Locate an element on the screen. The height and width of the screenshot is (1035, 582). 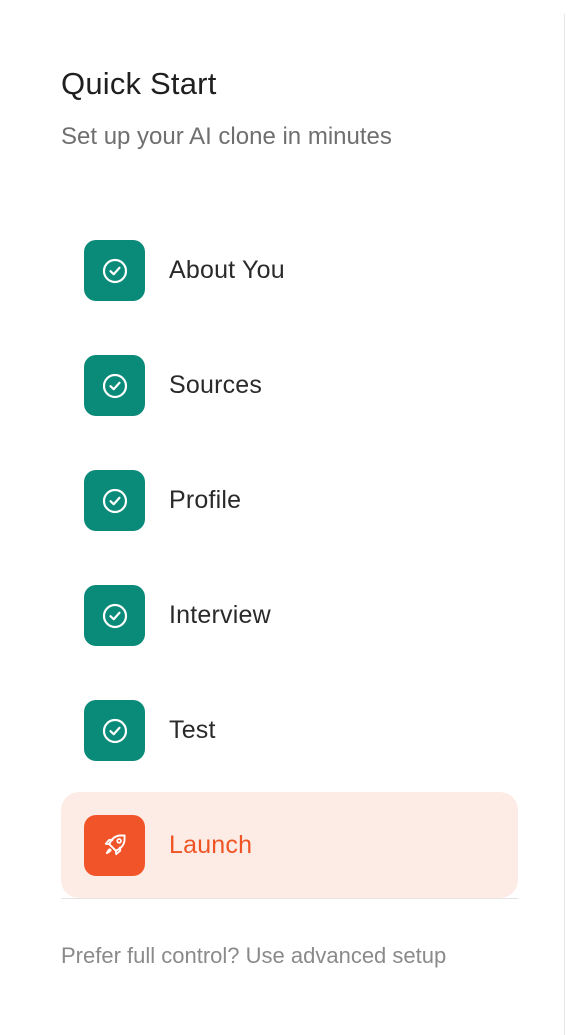
step-label: Launch is located at coordinates (211, 844).